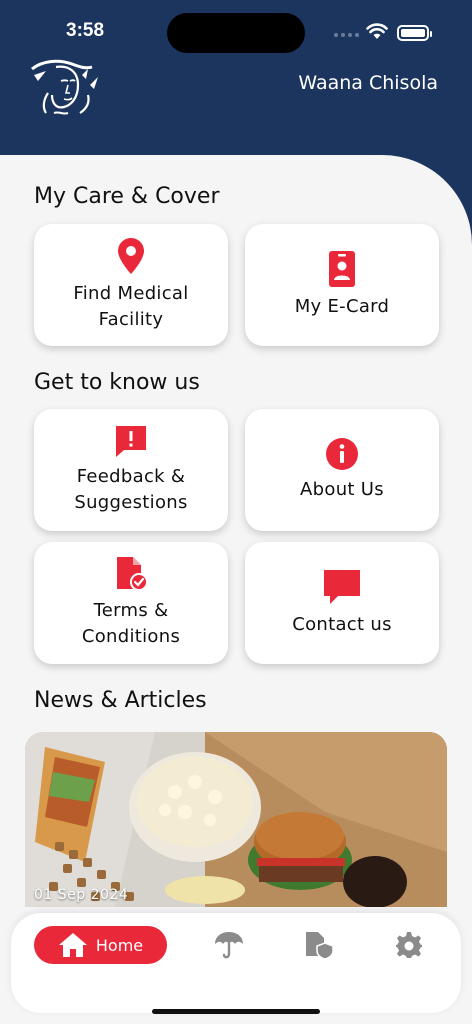 This screenshot has width=472, height=1024. Describe the element at coordinates (131, 306) in the screenshot. I see `card-label: Find Medical Facility` at that location.